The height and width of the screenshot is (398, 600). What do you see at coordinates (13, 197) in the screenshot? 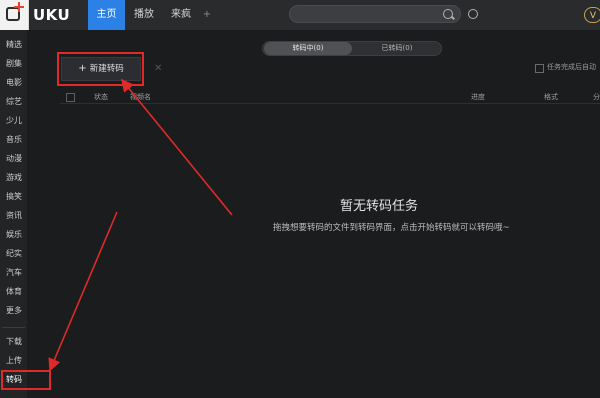
I see `sidebar-item-funny: 搞笑` at bounding box center [13, 197].